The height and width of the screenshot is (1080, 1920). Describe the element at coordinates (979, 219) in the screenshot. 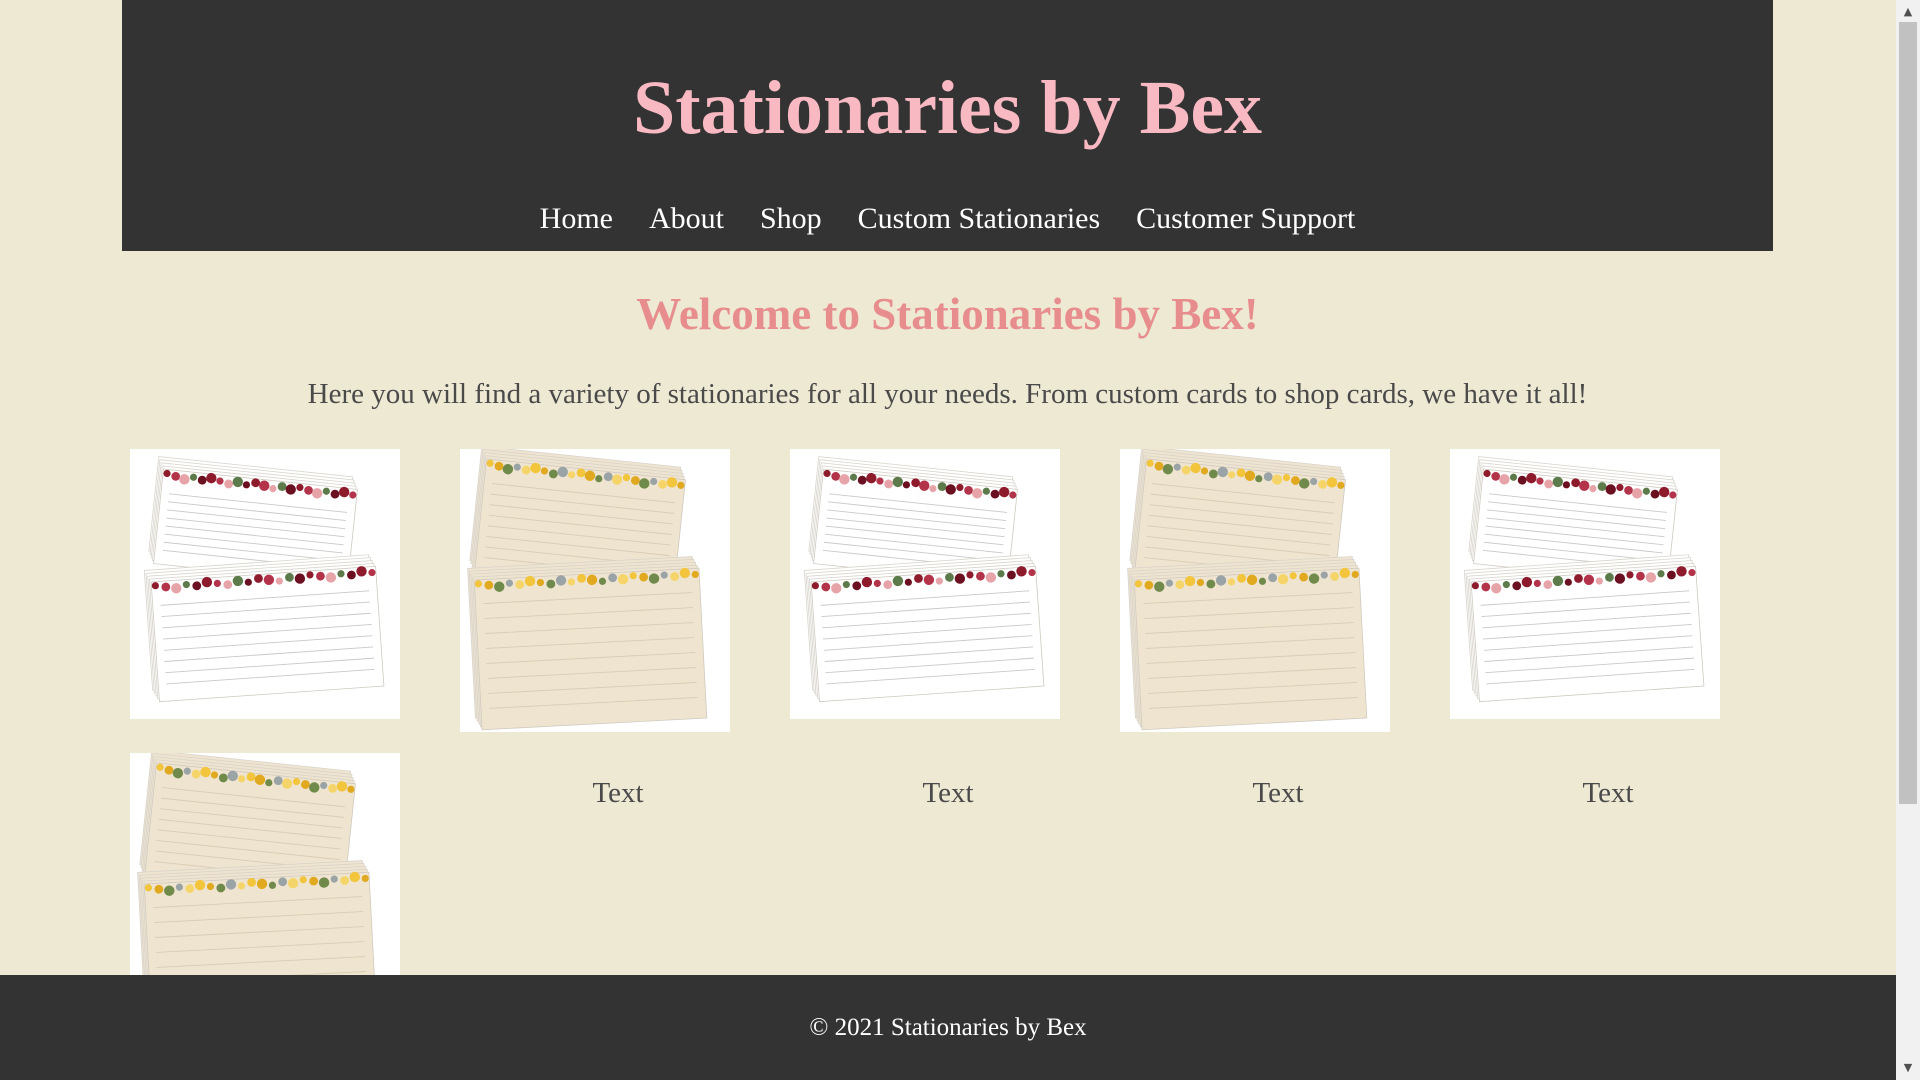

I see `nav-custom-stationaries-link: Custom Stationaries` at that location.